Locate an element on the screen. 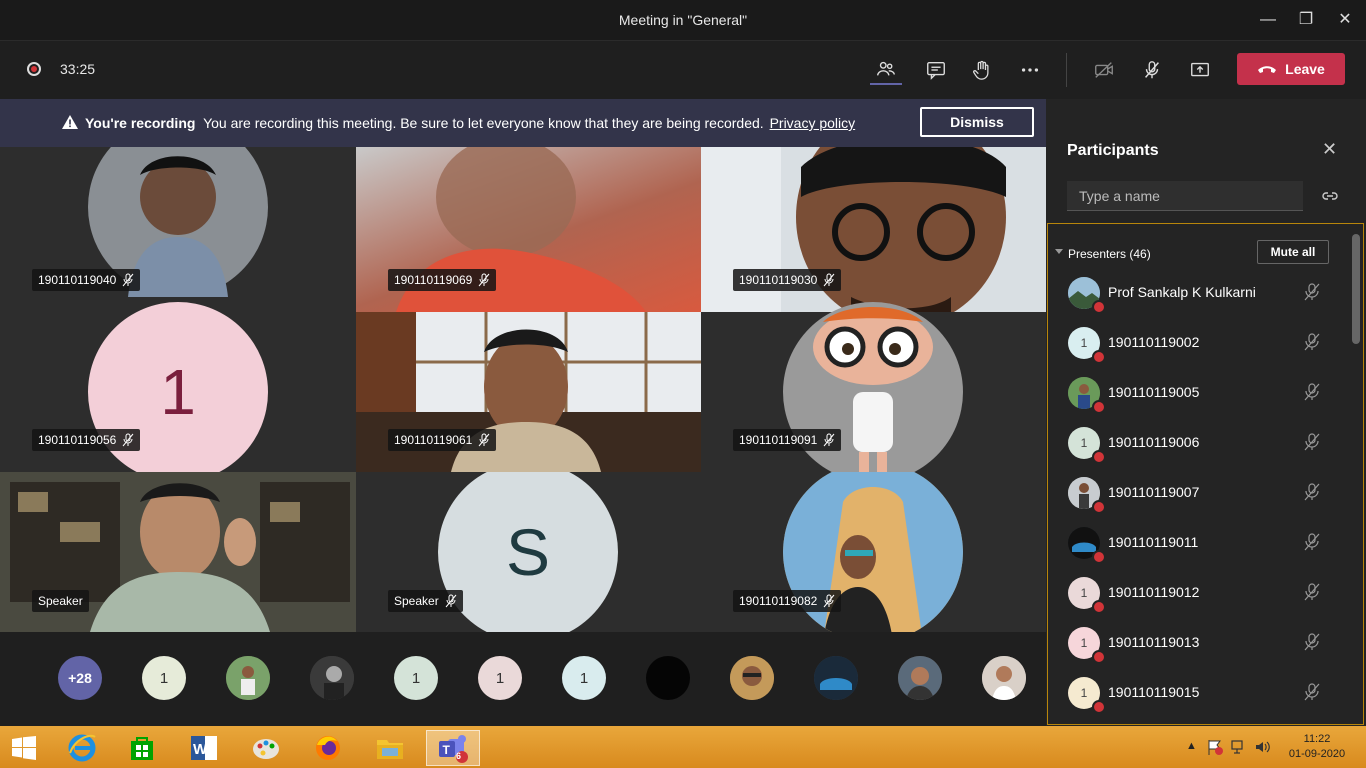 This screenshot has height=768, width=1366. participant-name: 190110119082 is located at coordinates (778, 601).